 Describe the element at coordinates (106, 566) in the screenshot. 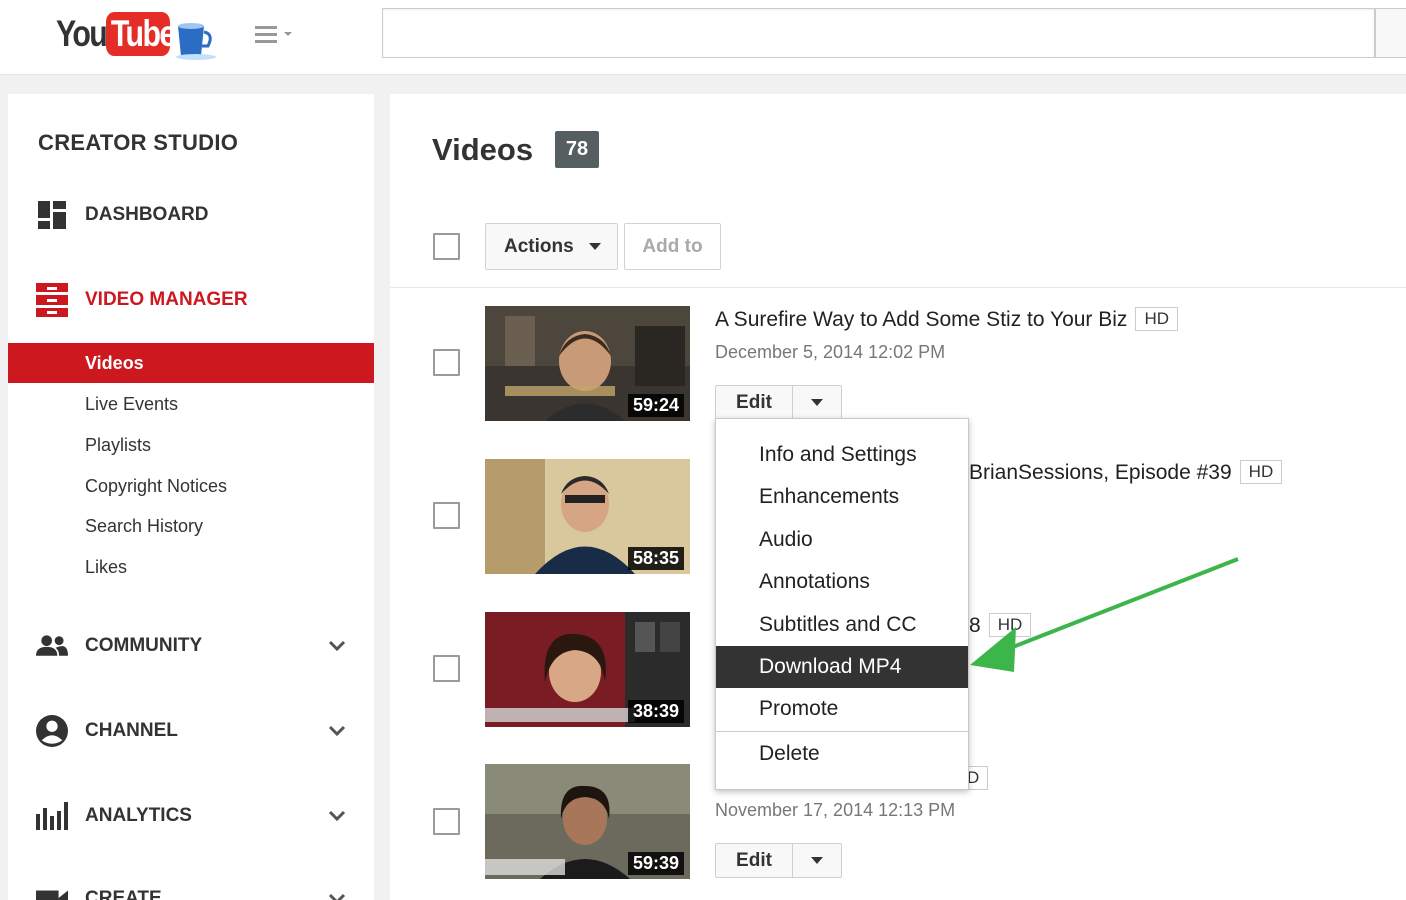

I see `sidebar-subitem-label: Likes` at that location.